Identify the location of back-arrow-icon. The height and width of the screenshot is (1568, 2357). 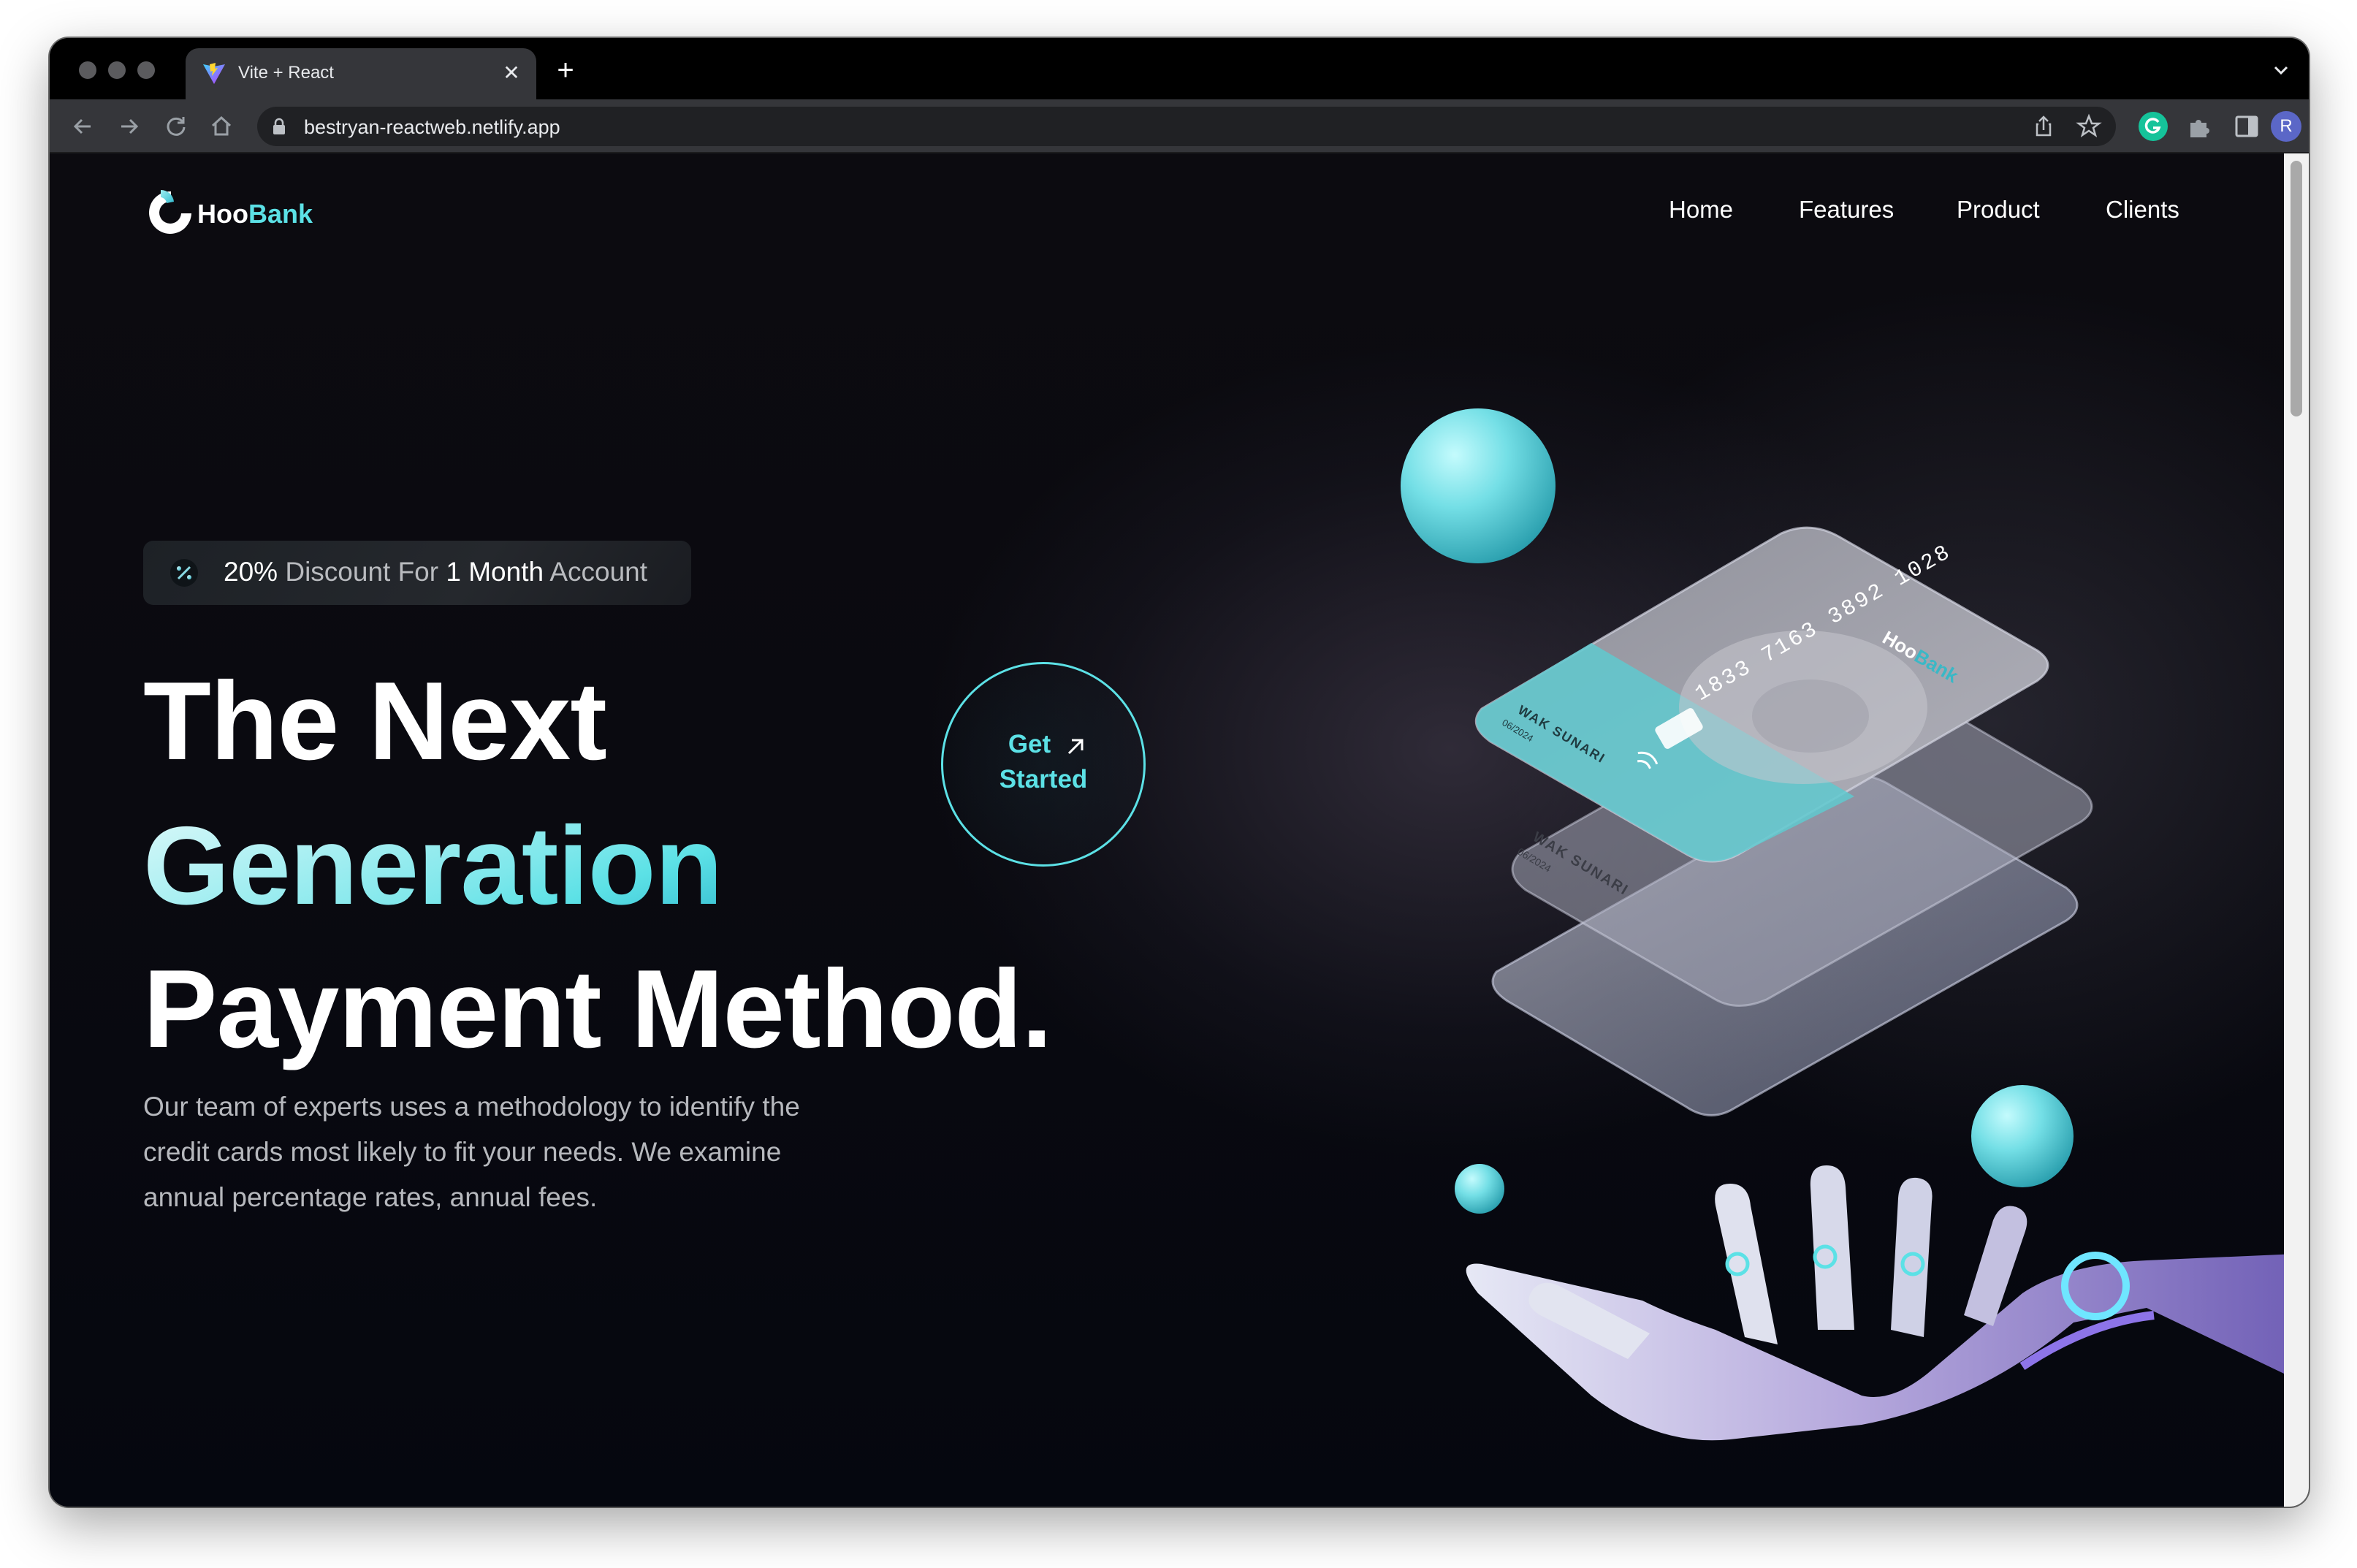
(82, 126).